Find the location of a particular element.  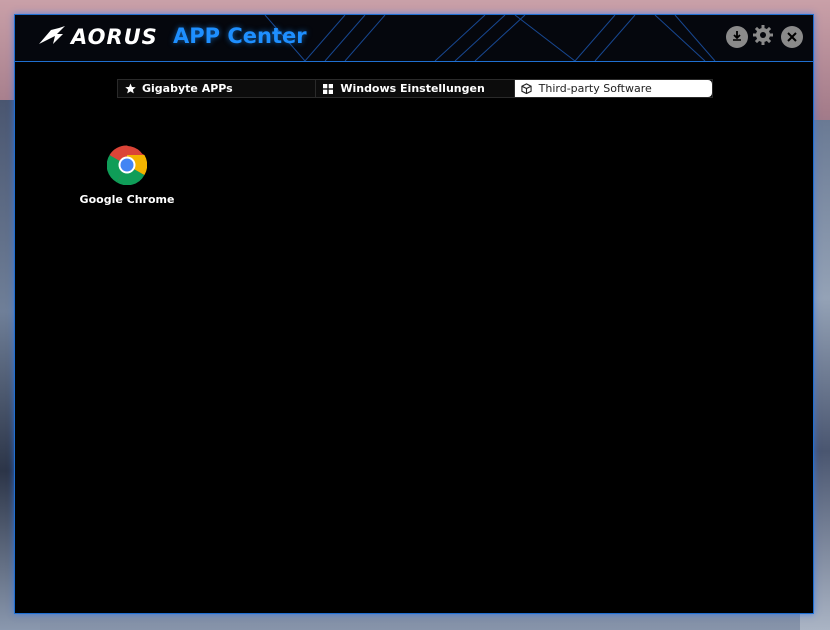

app-tile-google-chrome: Google Chrome is located at coordinates (127, 175).